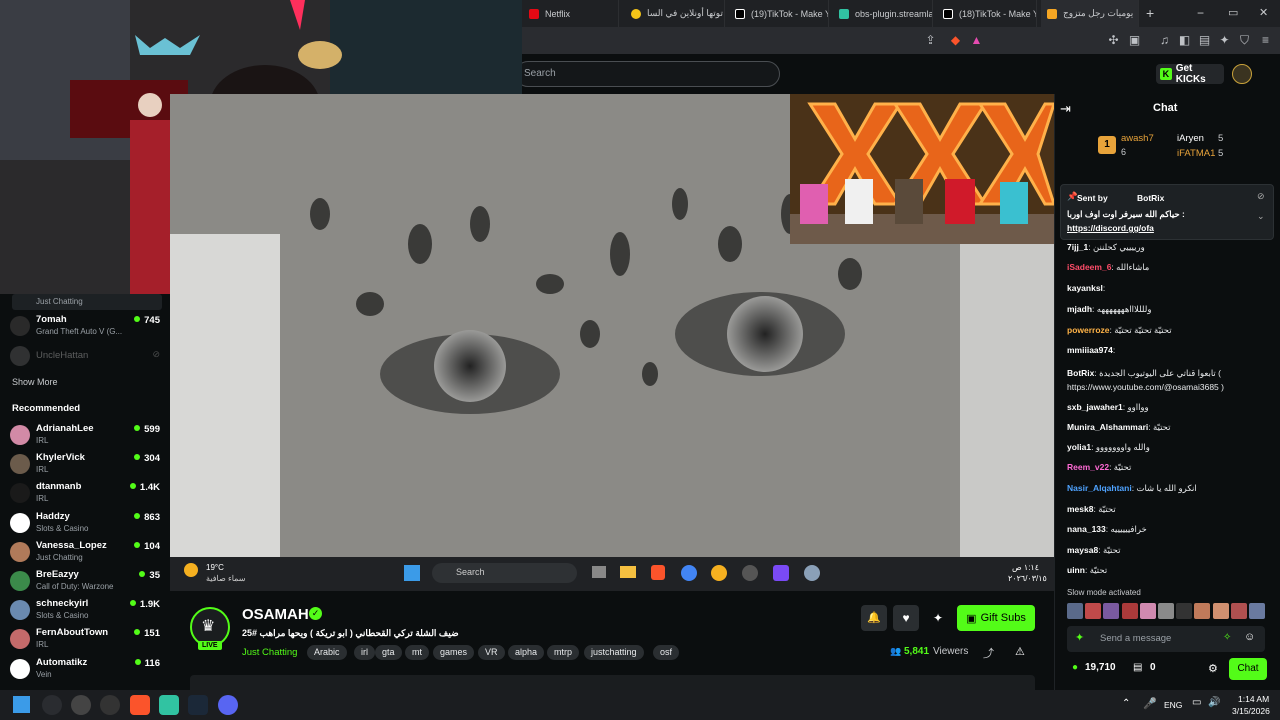  What do you see at coordinates (883, 13) in the screenshot?
I see `tab-obs-plugin: obs-plugin.streamla` at bounding box center [883, 13].